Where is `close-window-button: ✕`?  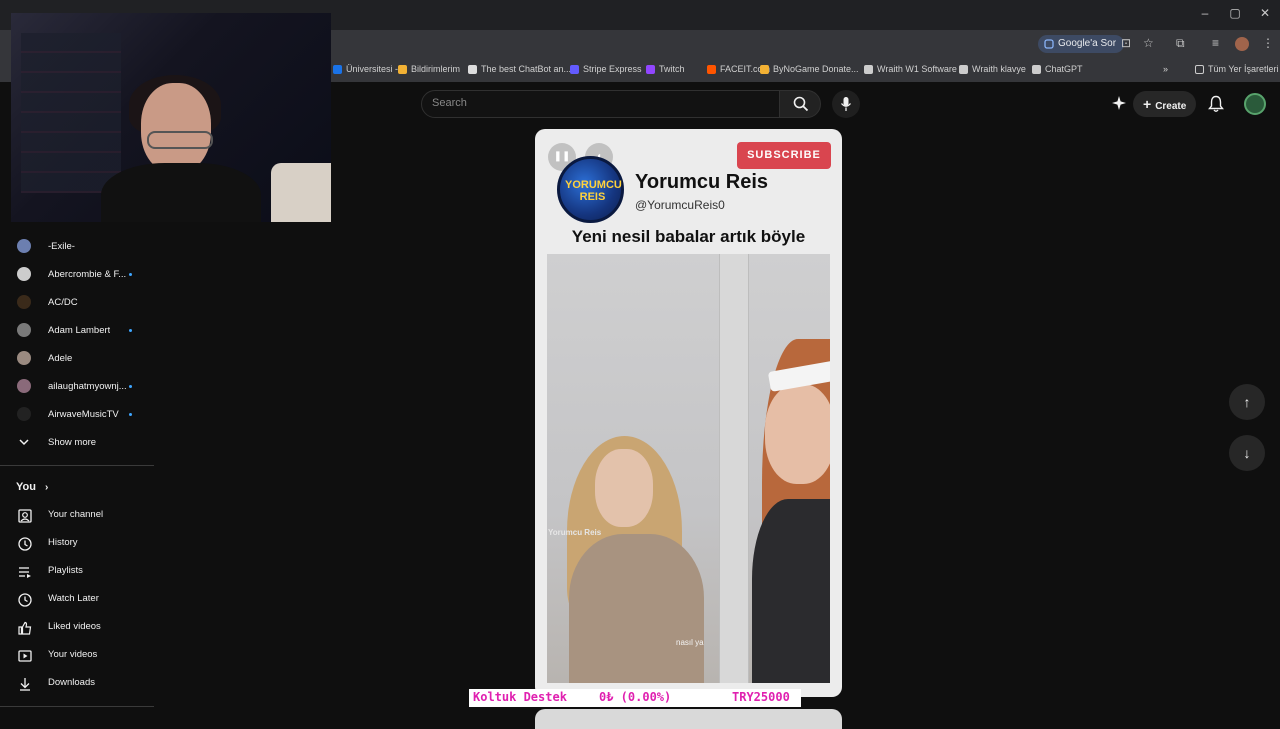
close-window-button: ✕ is located at coordinates (1265, 13).